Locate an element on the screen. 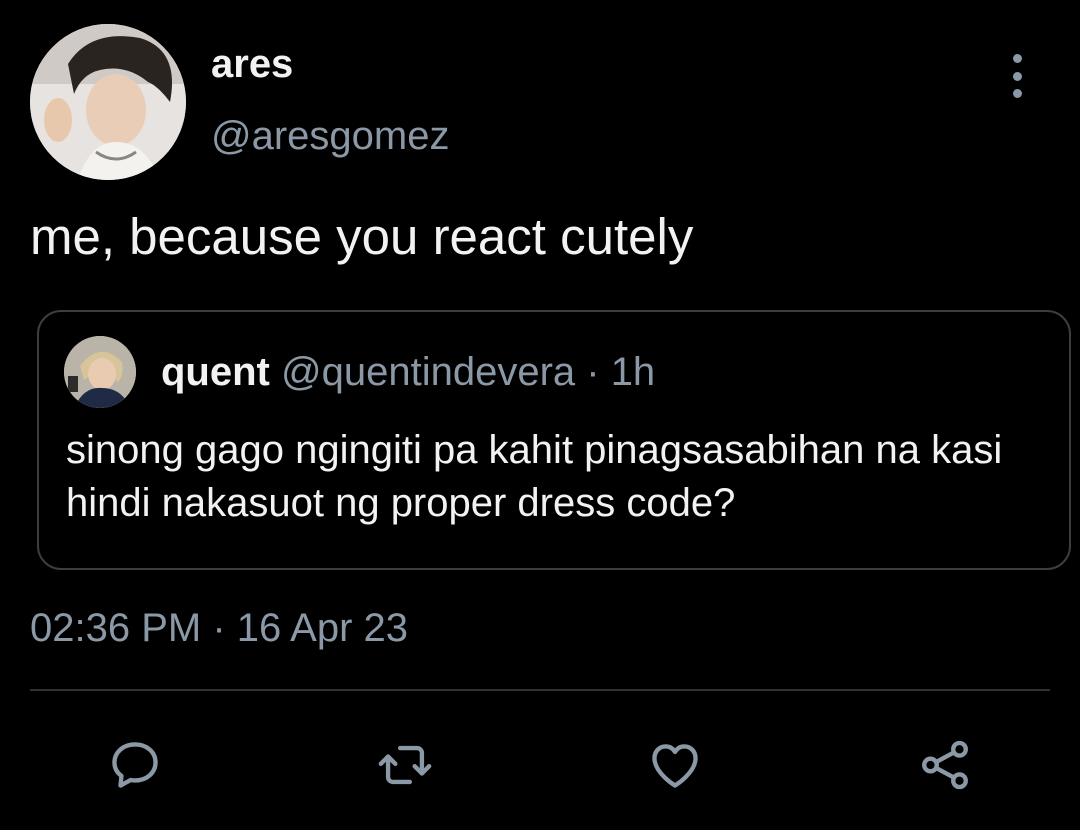  like-button is located at coordinates (675, 765).